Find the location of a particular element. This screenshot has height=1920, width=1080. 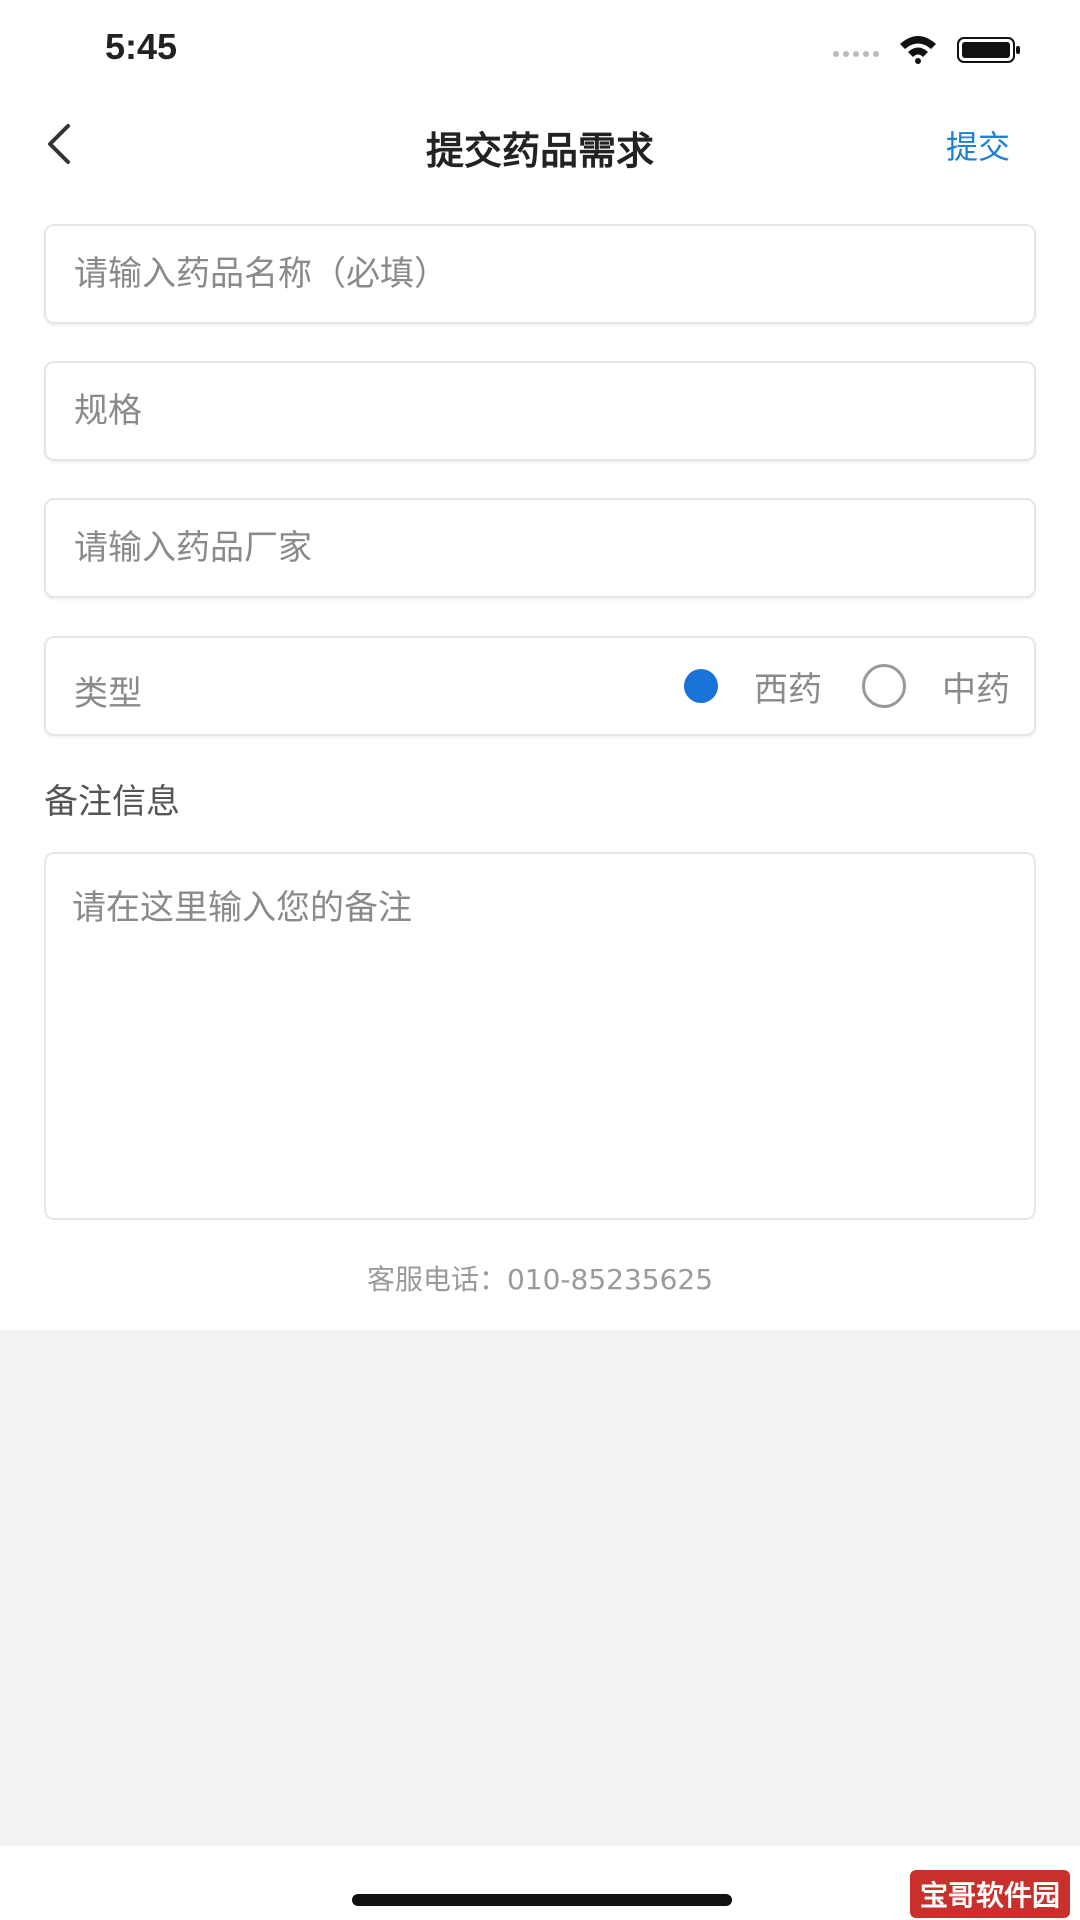

page-title: 提交药品需求 is located at coordinates (539, 151).